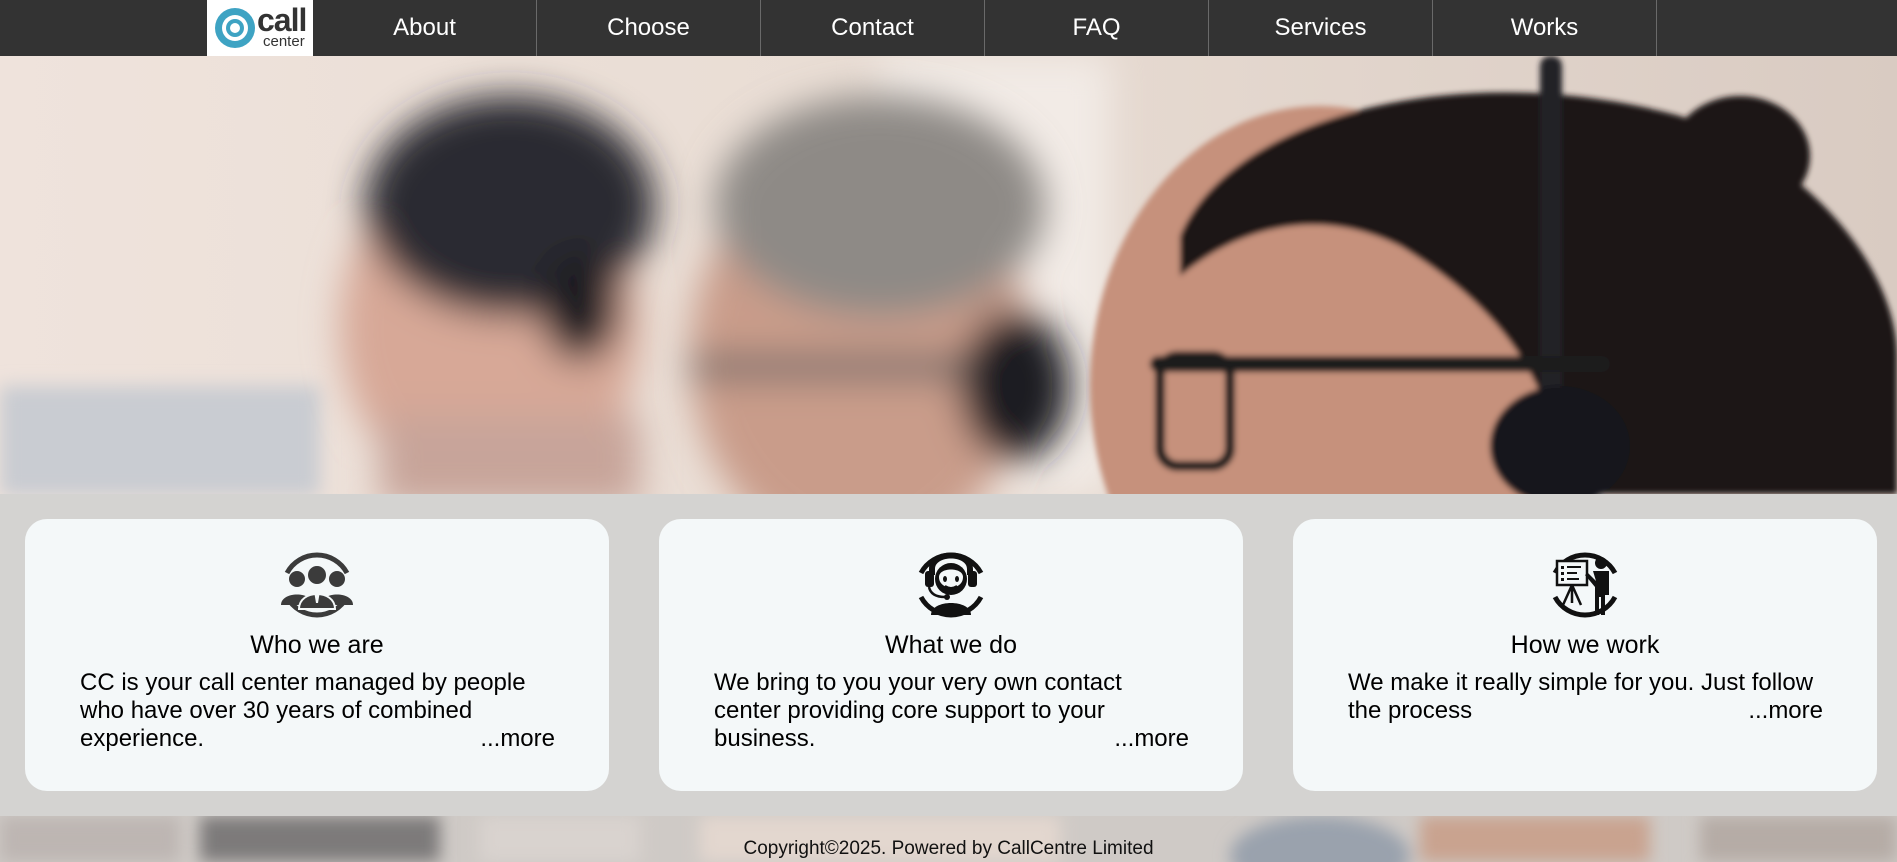 Image resolution: width=1897 pixels, height=862 pixels. Describe the element at coordinates (873, 28) in the screenshot. I see `nav-item-contact: Contact` at that location.